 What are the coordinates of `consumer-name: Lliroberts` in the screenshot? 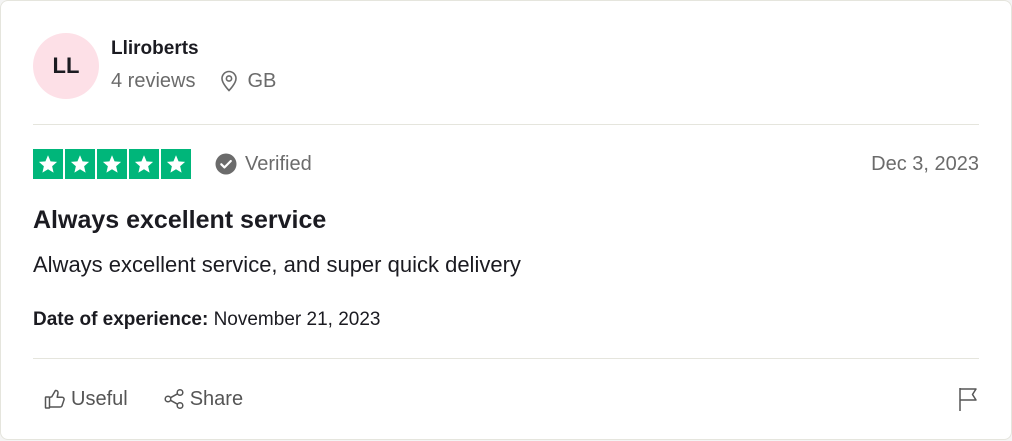 It's located at (193, 49).